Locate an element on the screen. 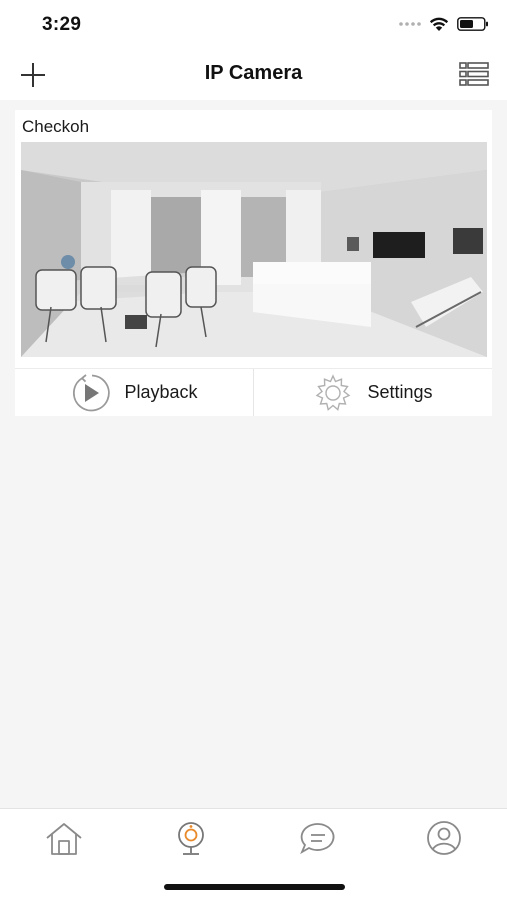 The width and height of the screenshot is (507, 900). settings-gear-icon is located at coordinates (333, 392).